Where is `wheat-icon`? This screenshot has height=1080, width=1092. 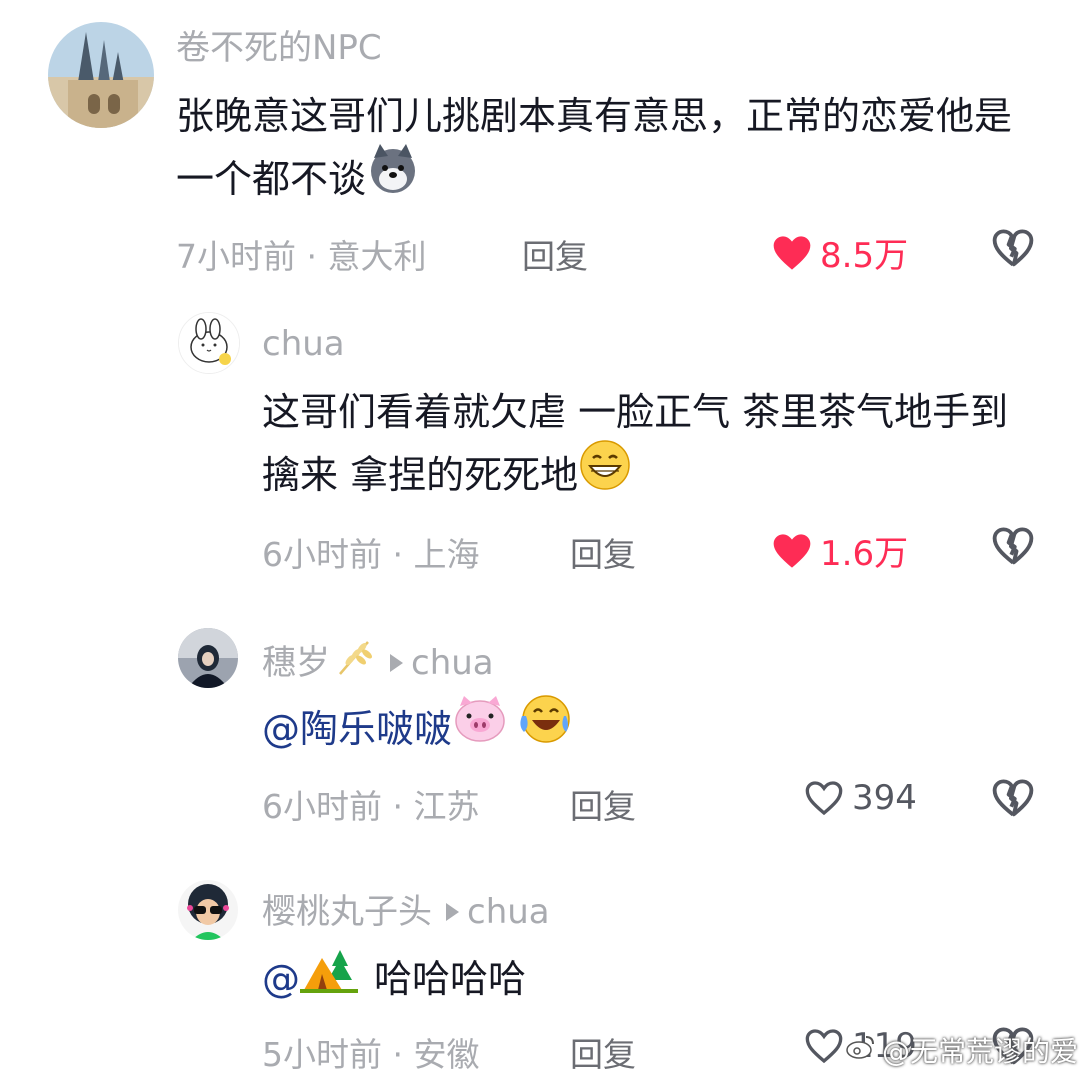 wheat-icon is located at coordinates (355, 660).